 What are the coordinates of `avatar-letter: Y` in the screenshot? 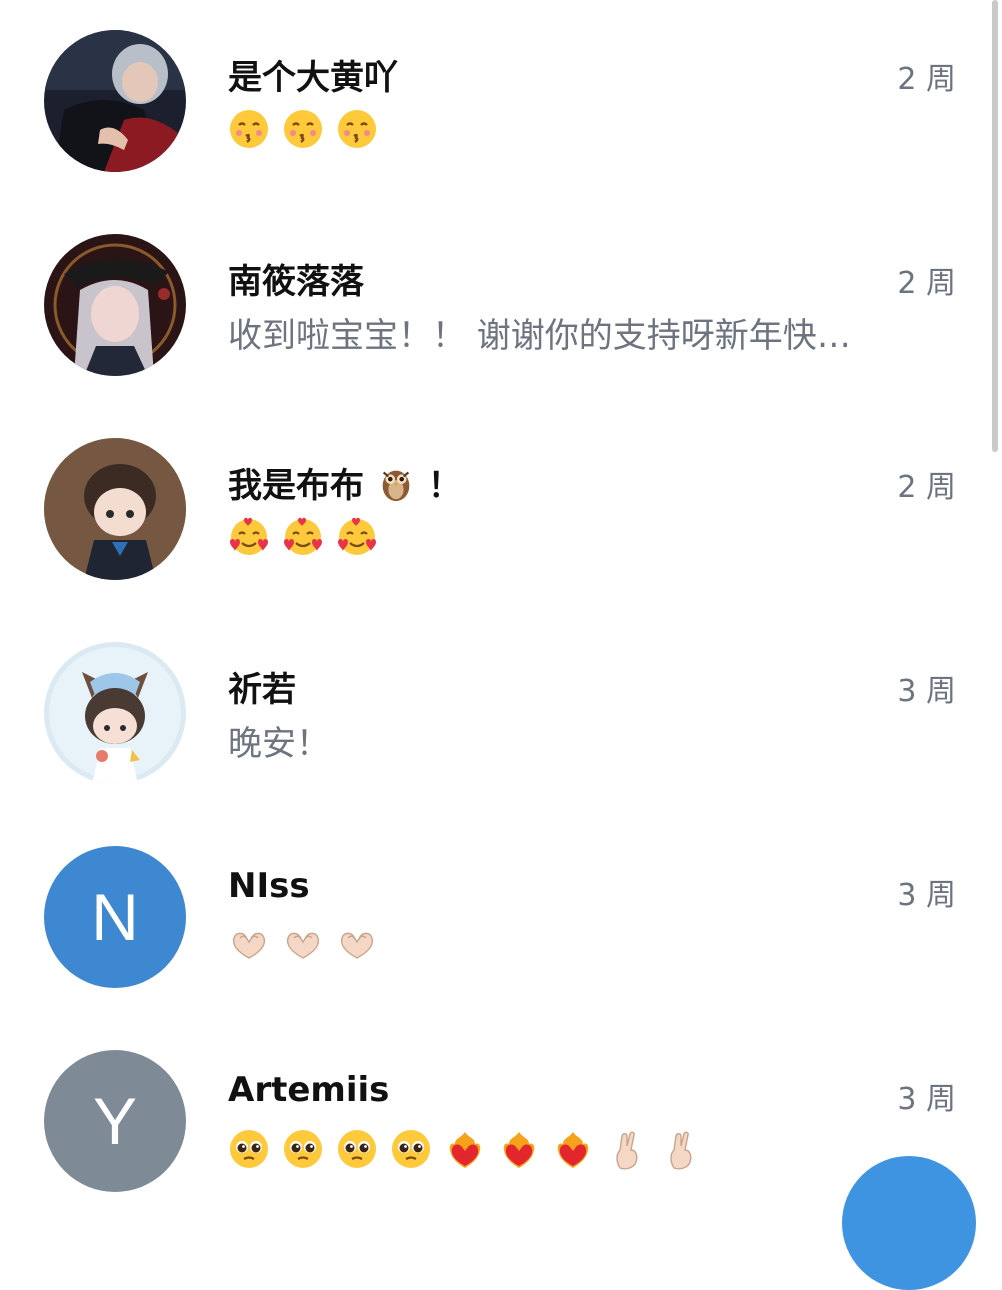 It's located at (115, 1121).